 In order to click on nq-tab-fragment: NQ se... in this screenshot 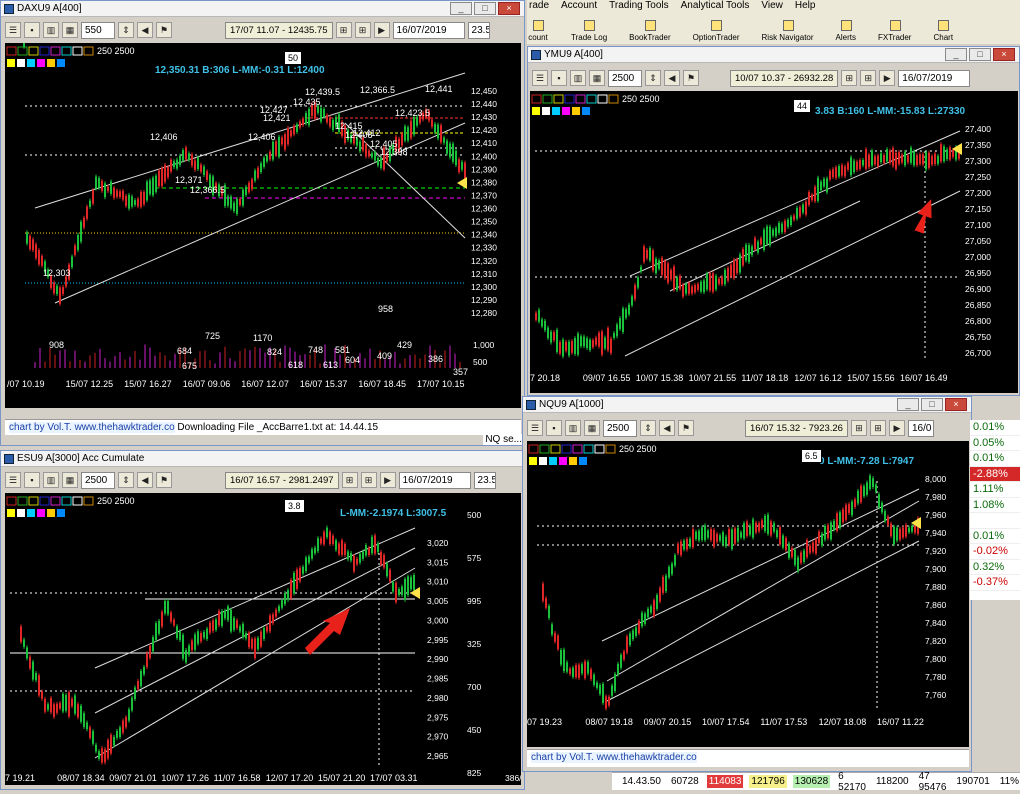, I will do `click(503, 439)`.